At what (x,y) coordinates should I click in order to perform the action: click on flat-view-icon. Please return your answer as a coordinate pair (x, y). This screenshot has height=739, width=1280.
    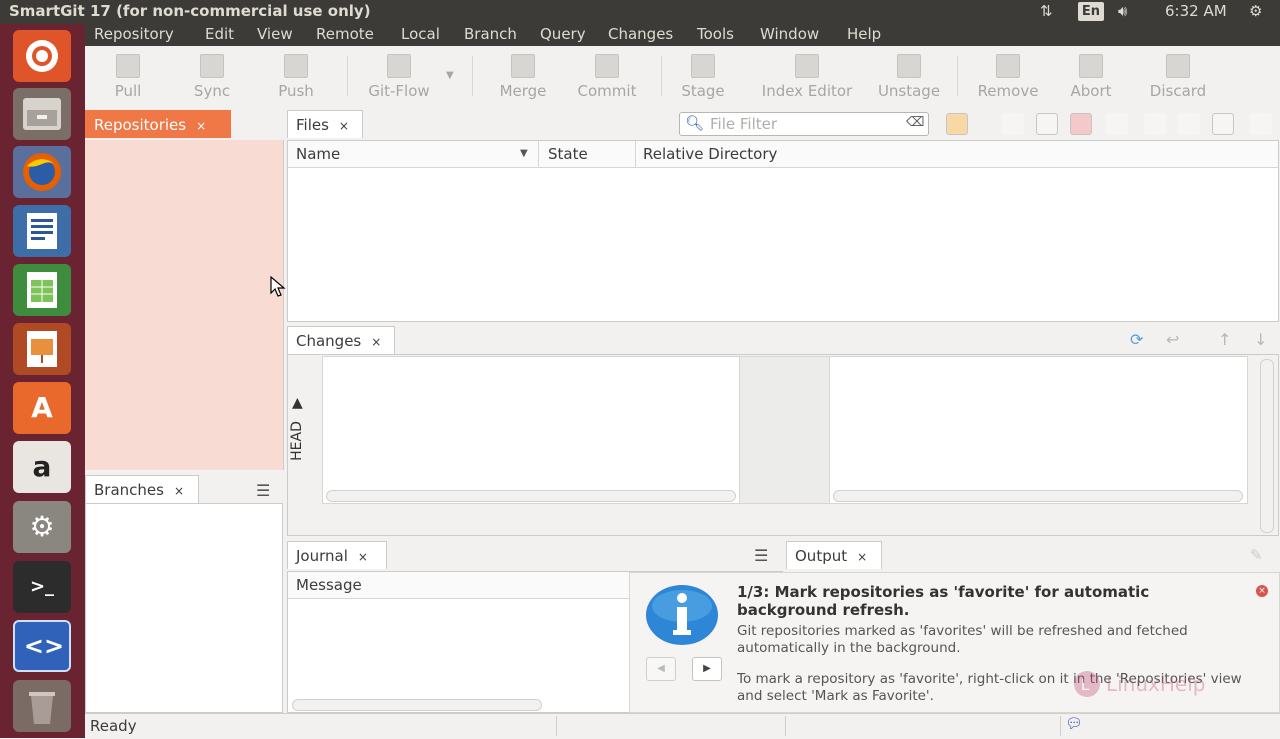
    Looking at the image, I should click on (1261, 124).